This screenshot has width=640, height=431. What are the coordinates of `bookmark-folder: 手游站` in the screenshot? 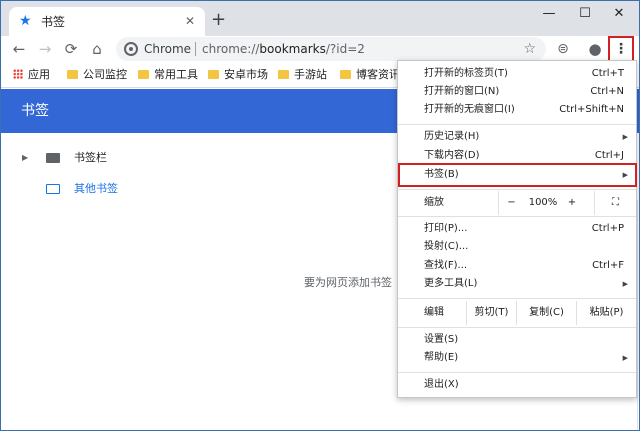 It's located at (302, 75).